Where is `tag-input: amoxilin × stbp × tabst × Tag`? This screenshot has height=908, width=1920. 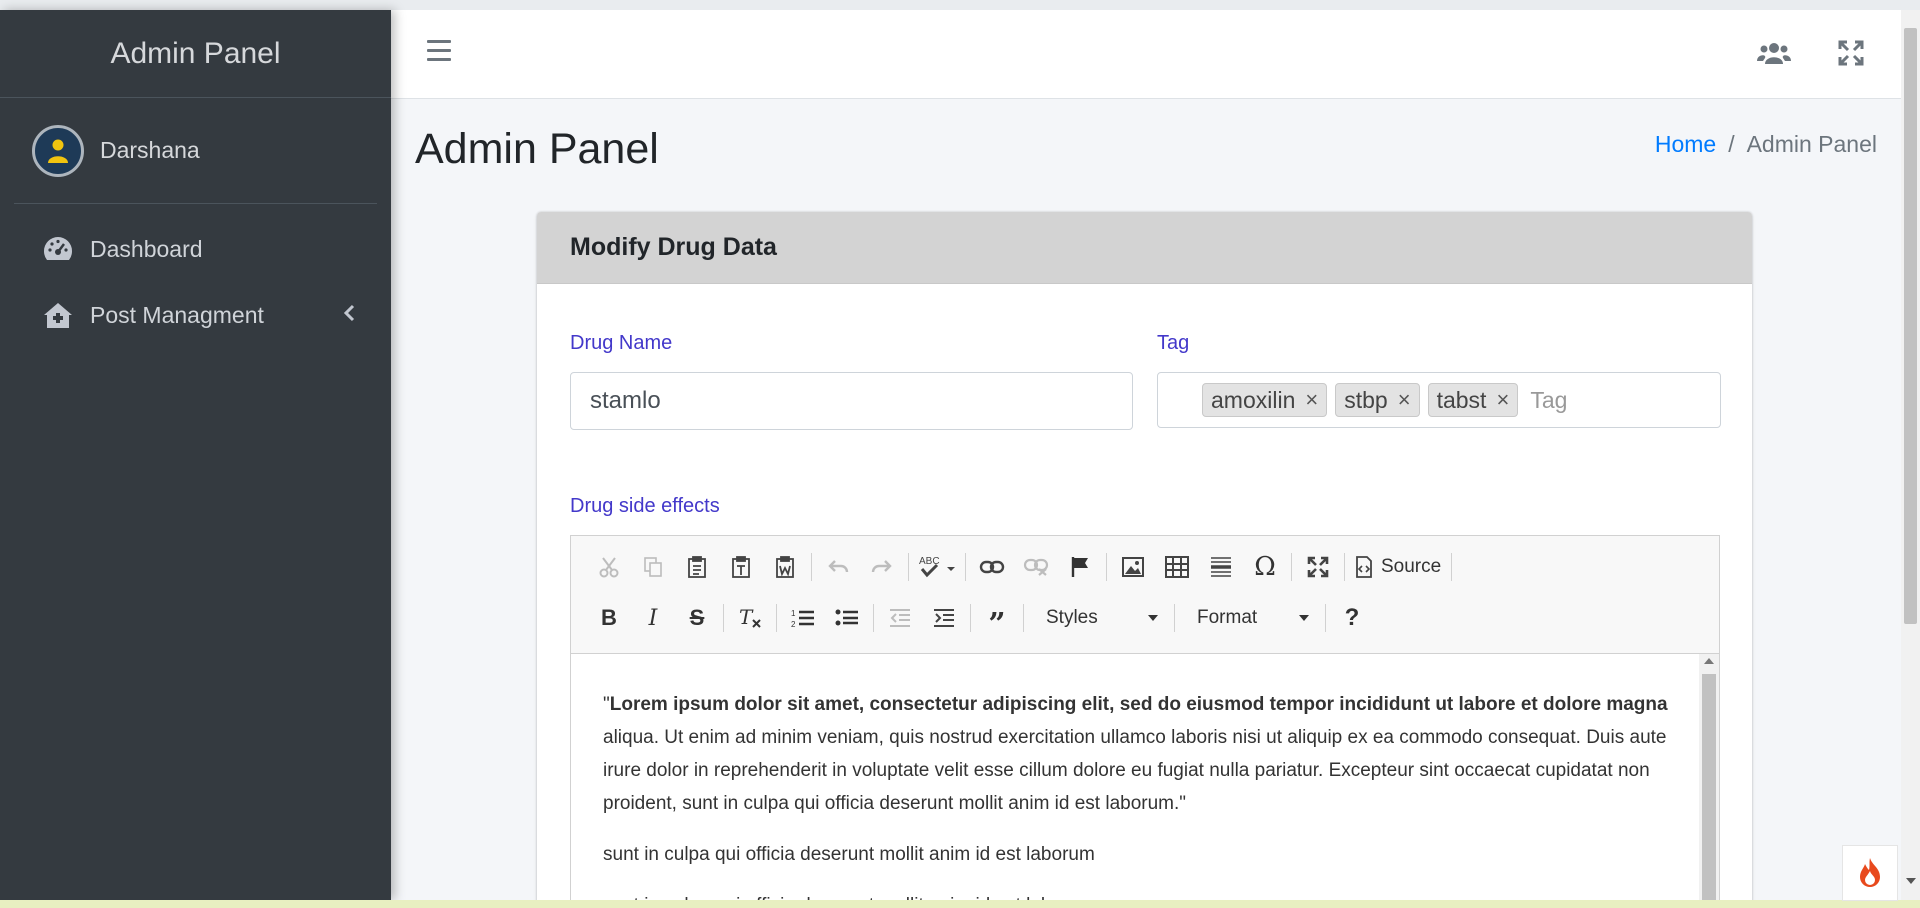 tag-input: amoxilin × stbp × tabst × Tag is located at coordinates (1439, 400).